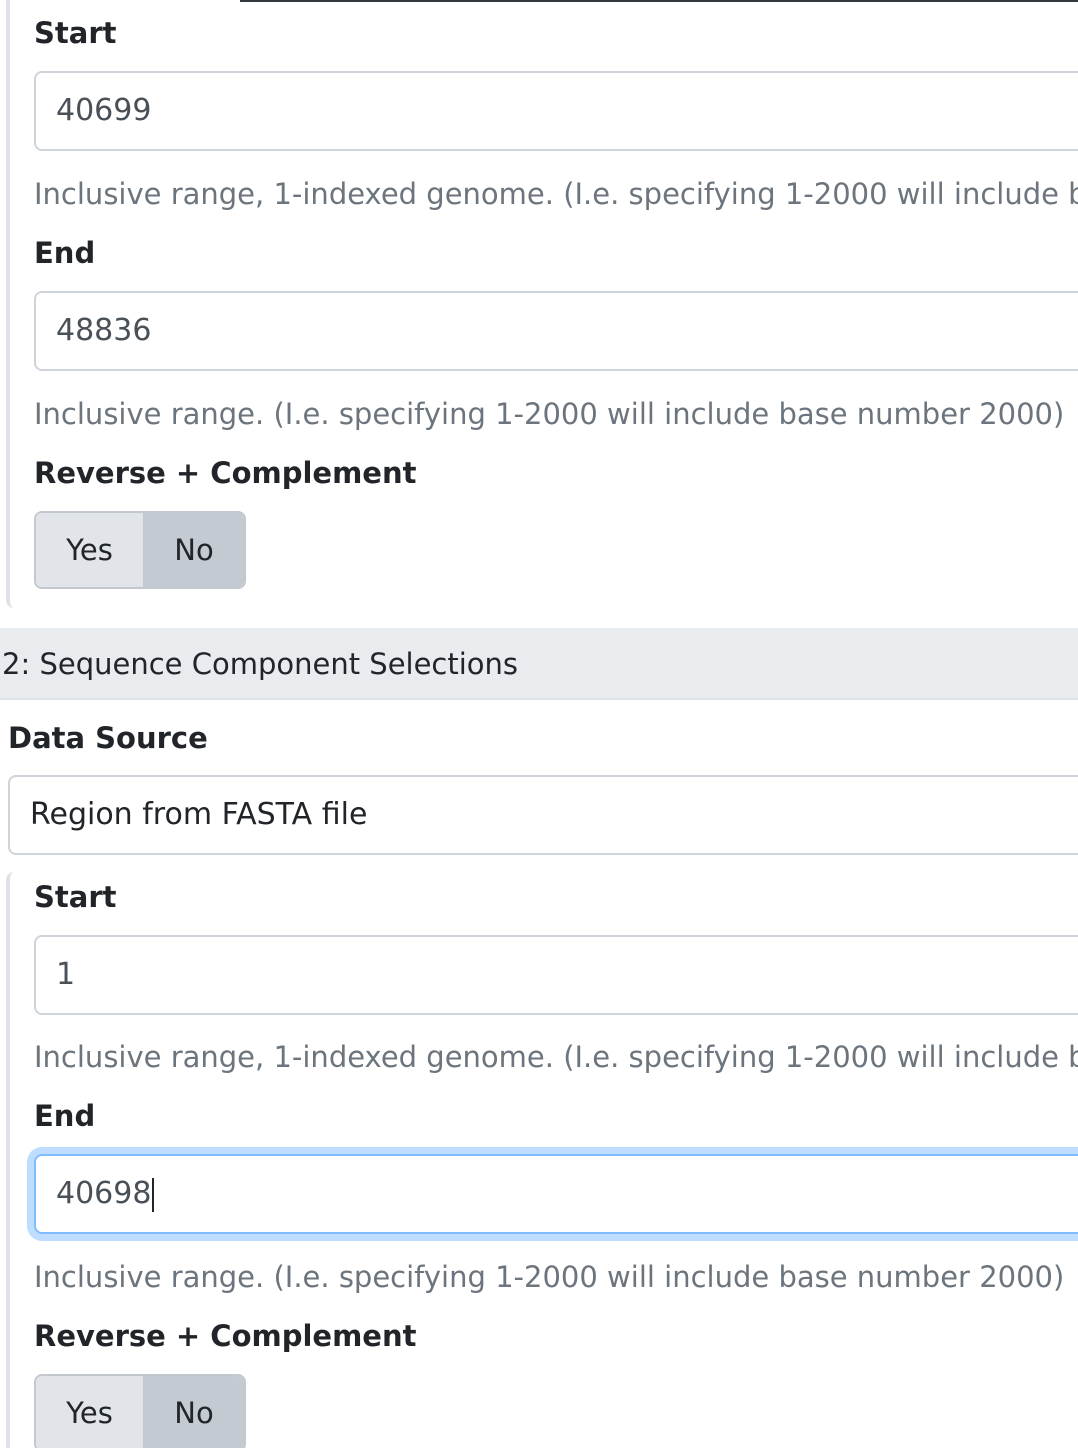 This screenshot has width=1078, height=1448. I want to click on text-caret, so click(153, 1194).